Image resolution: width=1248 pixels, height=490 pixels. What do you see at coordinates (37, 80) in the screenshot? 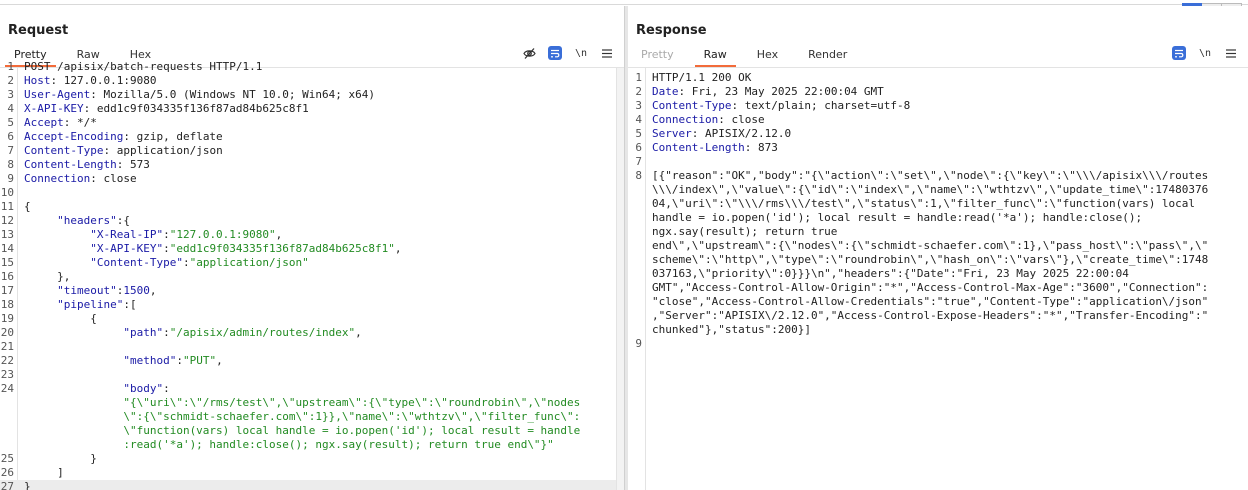
I see `code-token: Host` at bounding box center [37, 80].